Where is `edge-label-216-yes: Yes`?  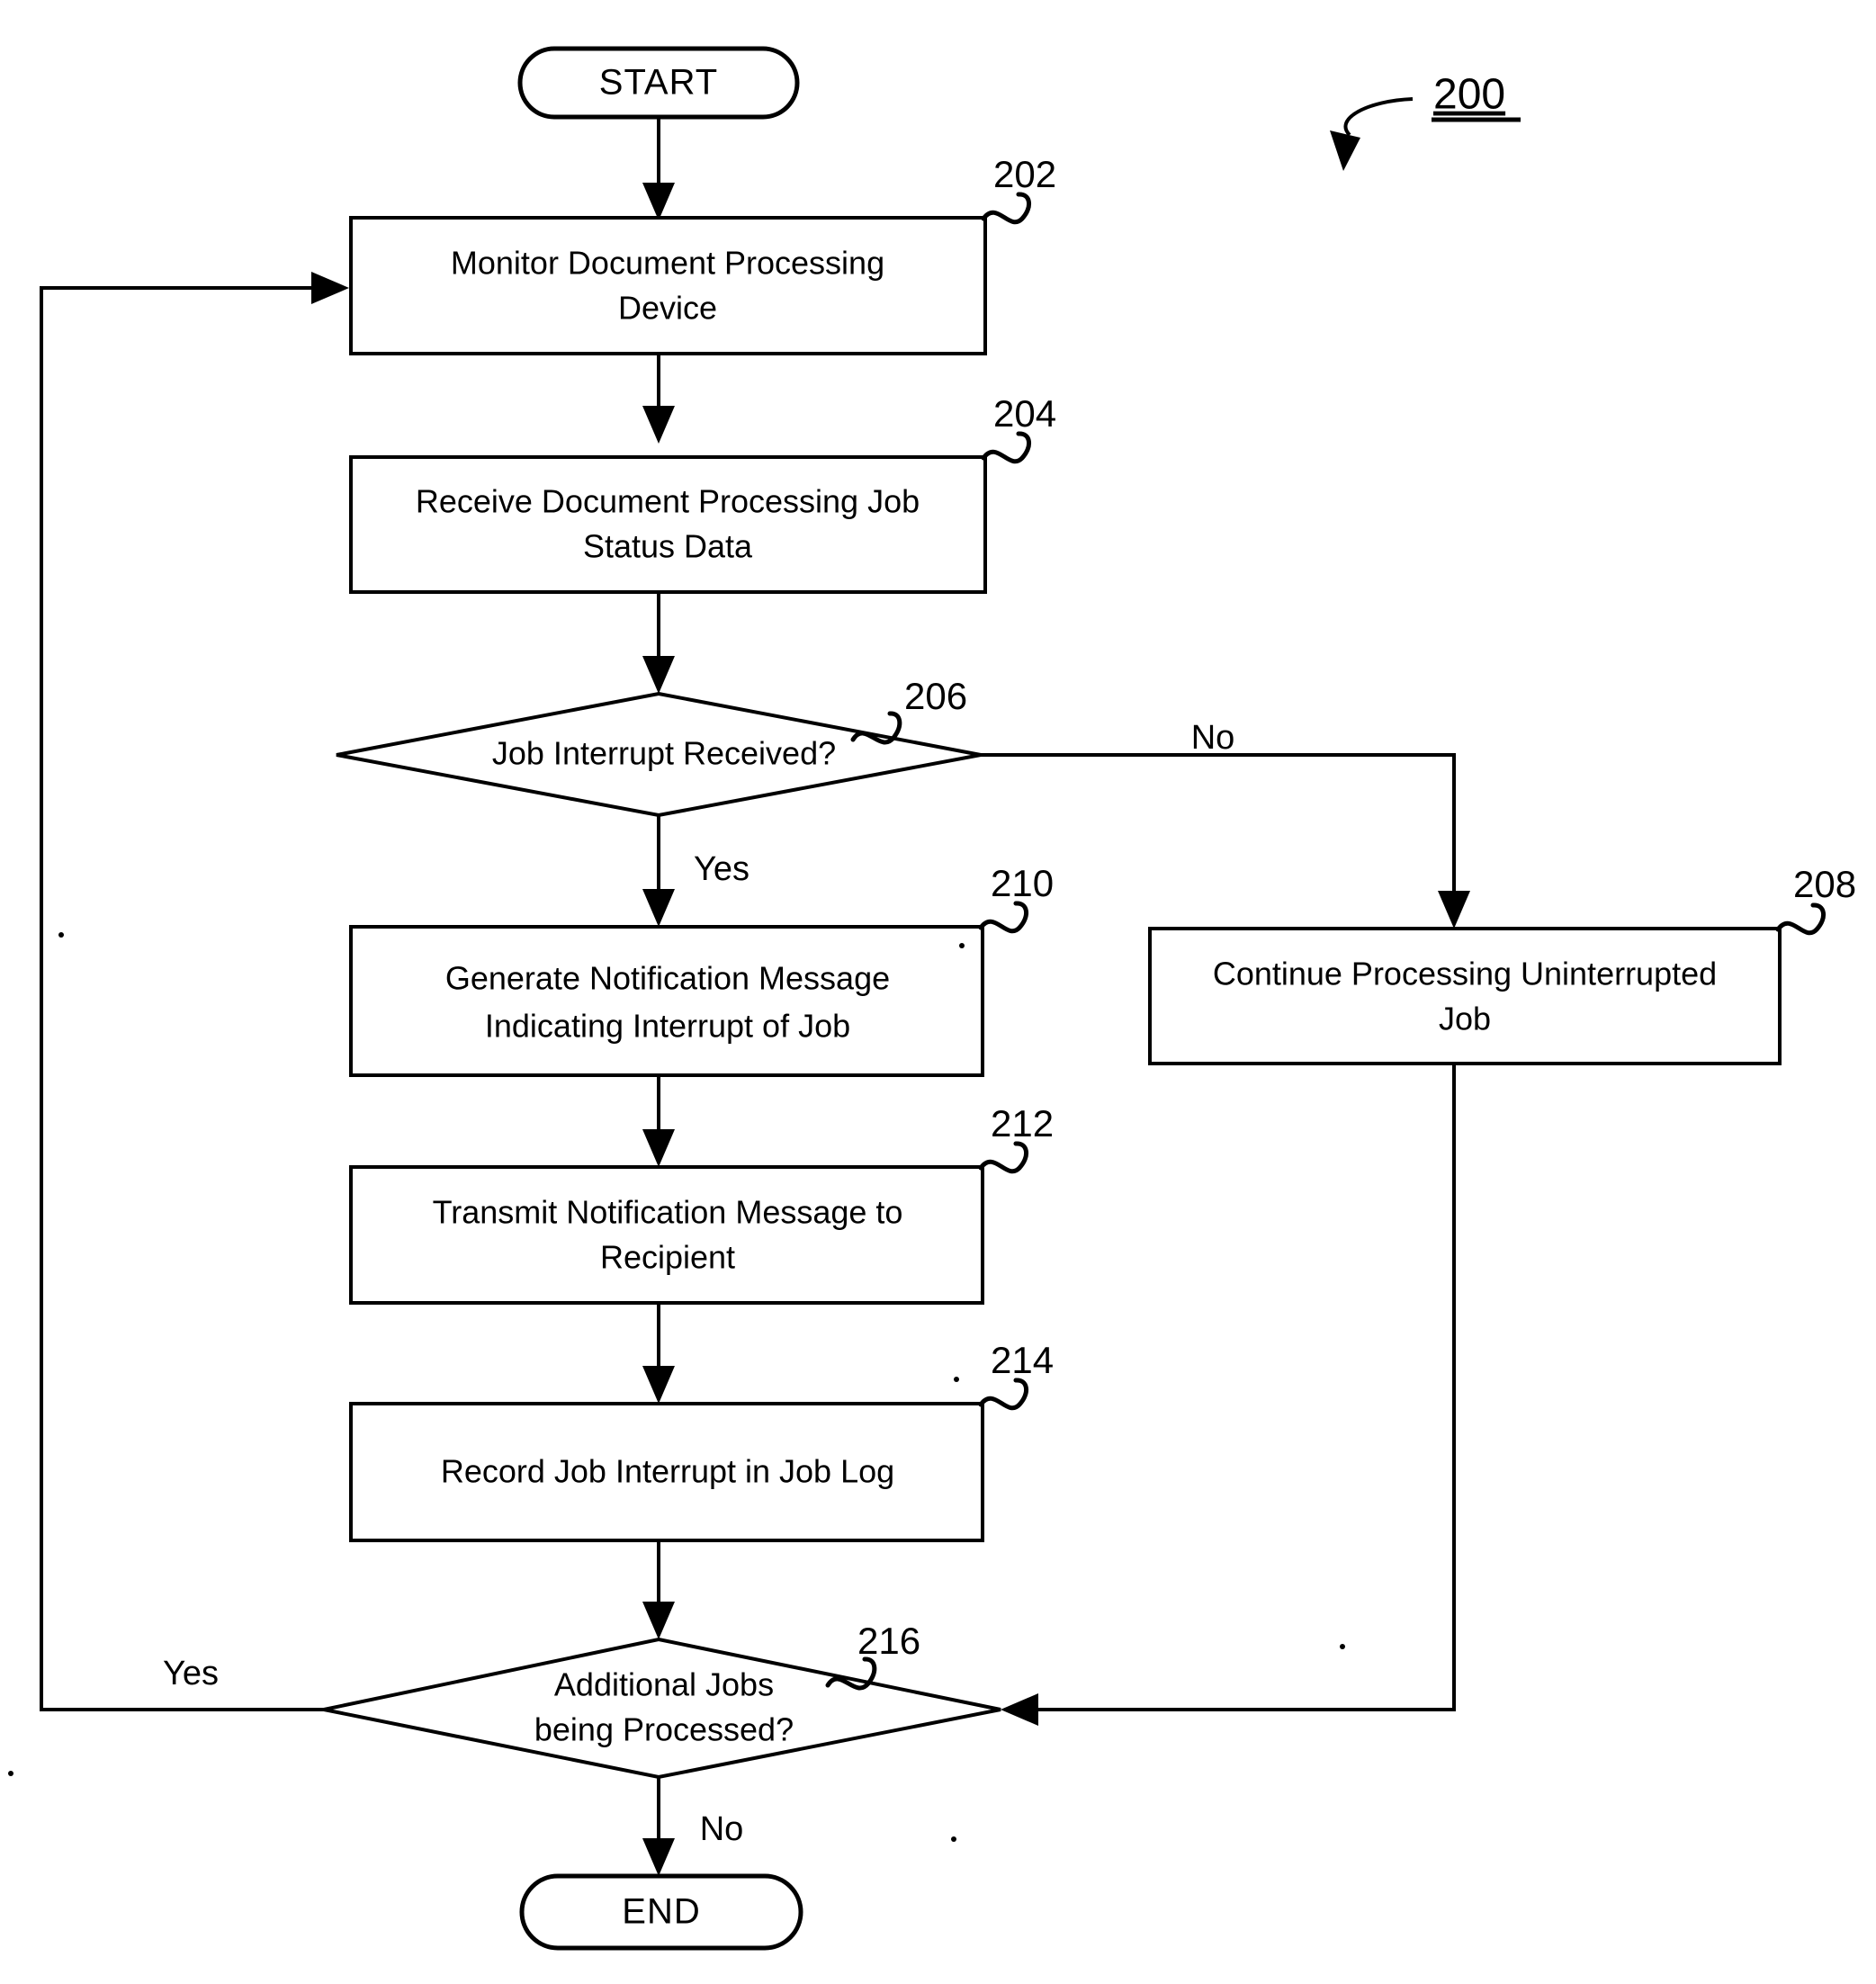 edge-label-216-yes: Yes is located at coordinates (191, 1673).